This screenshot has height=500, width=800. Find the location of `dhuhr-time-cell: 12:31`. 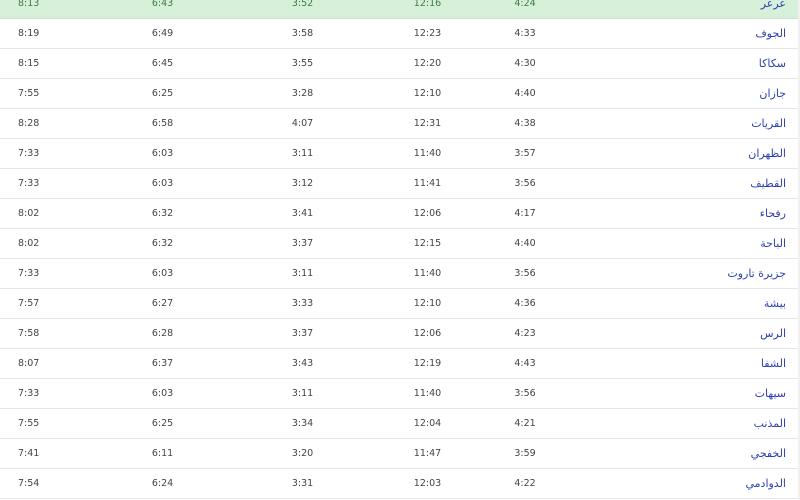

dhuhr-time-cell: 12:31 is located at coordinates (427, 123).